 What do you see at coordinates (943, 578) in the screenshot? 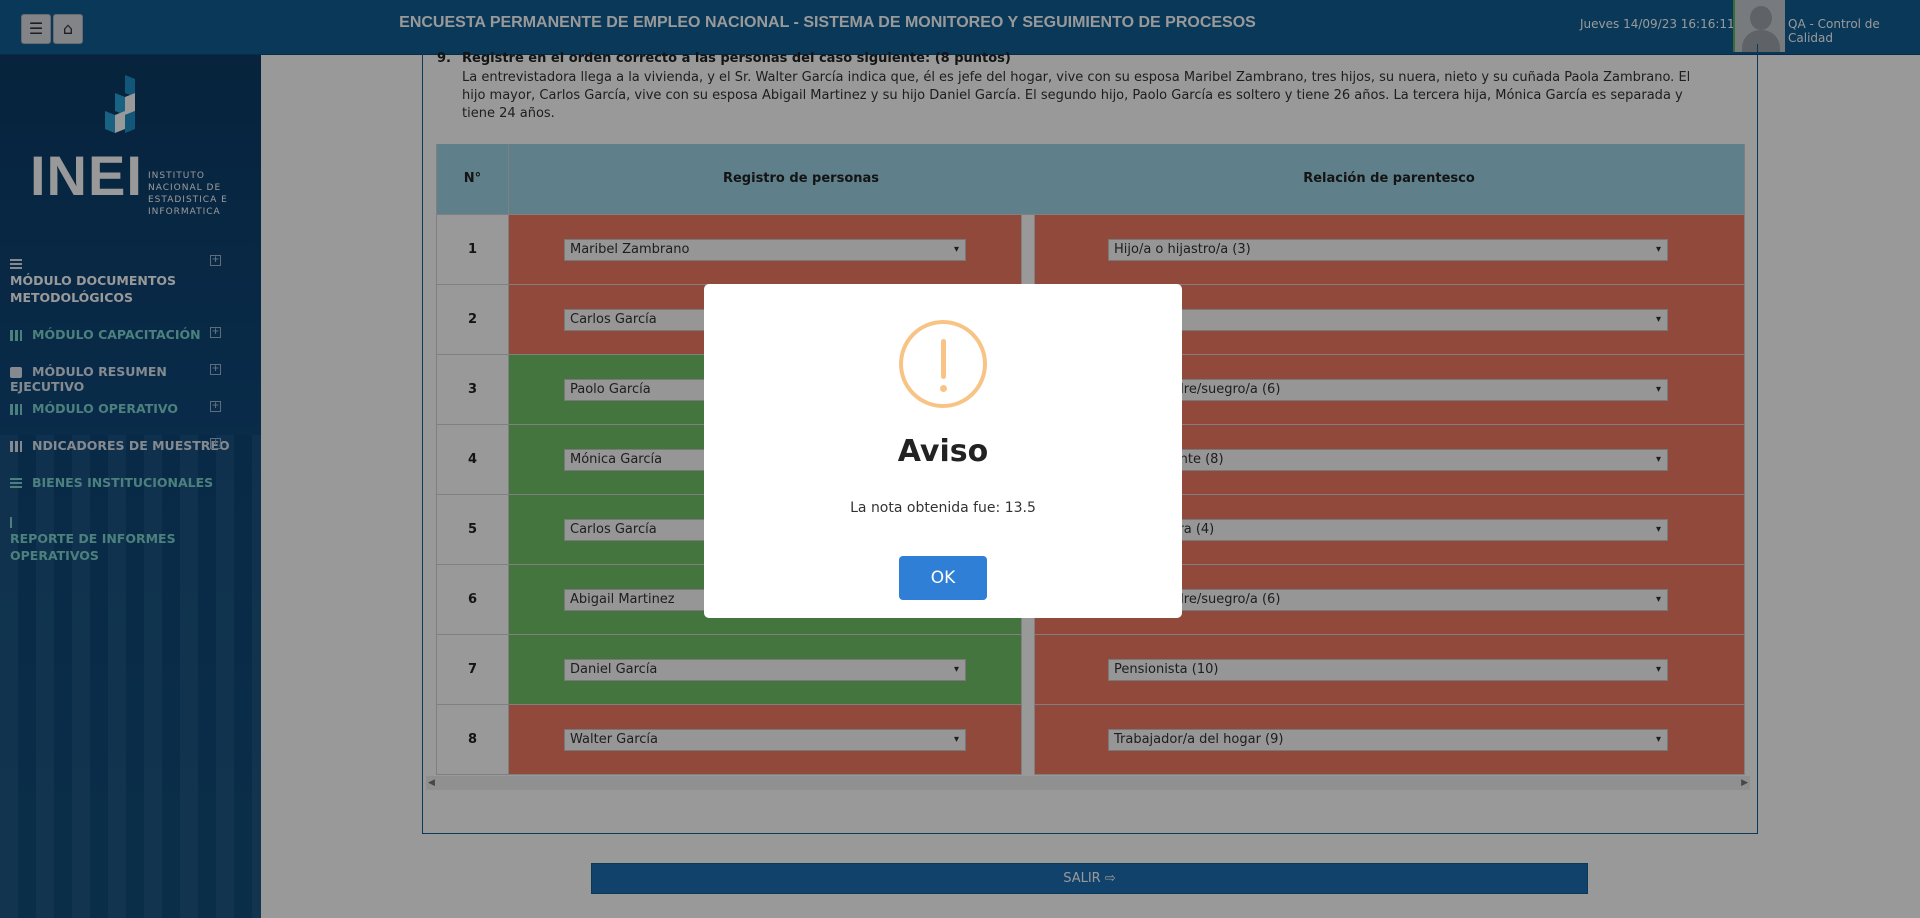
I see `ok-button: OK` at bounding box center [943, 578].